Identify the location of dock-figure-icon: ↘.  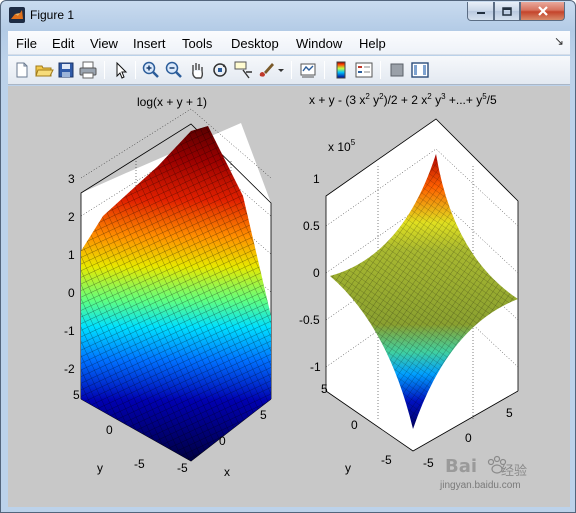
(559, 41).